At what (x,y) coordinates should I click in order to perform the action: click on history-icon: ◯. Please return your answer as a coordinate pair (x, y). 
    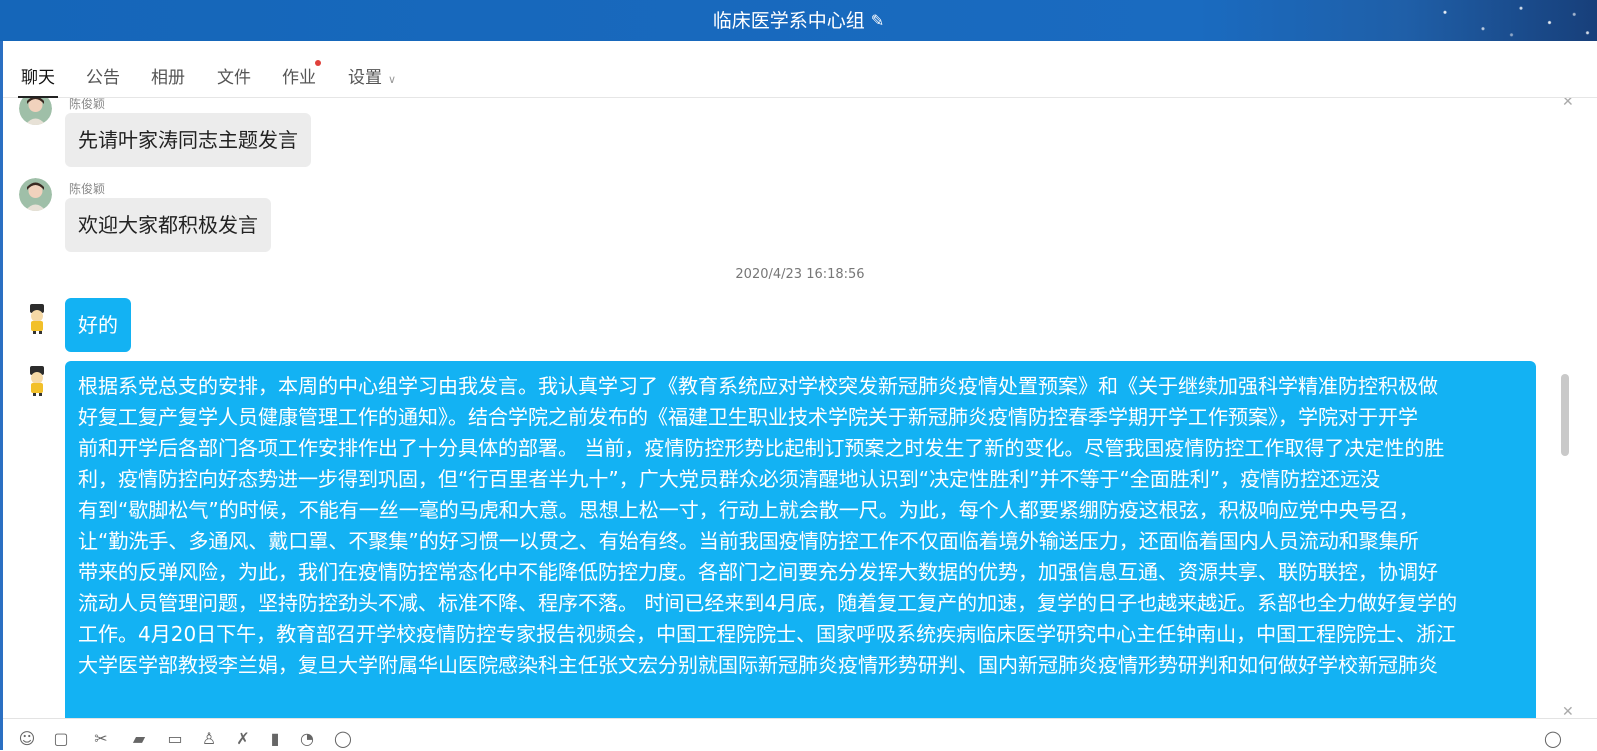
    Looking at the image, I should click on (1553, 739).